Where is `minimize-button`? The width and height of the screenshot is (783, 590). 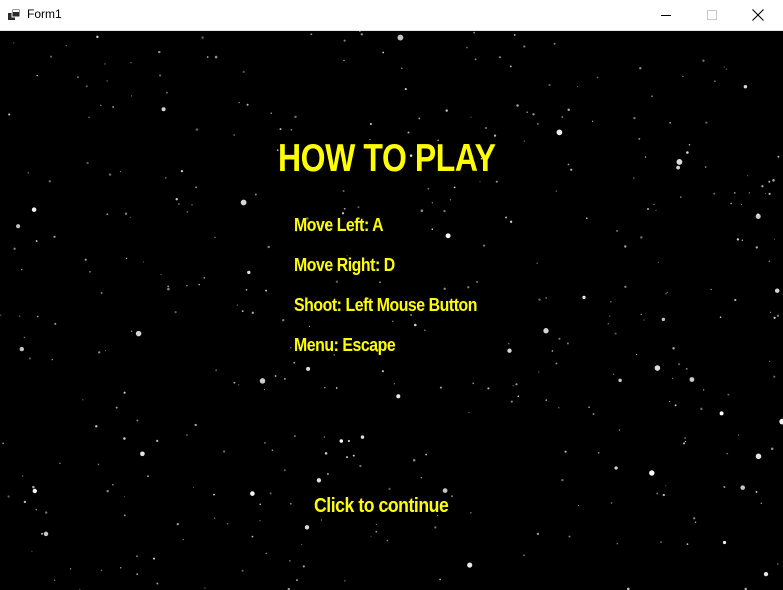 minimize-button is located at coordinates (666, 15).